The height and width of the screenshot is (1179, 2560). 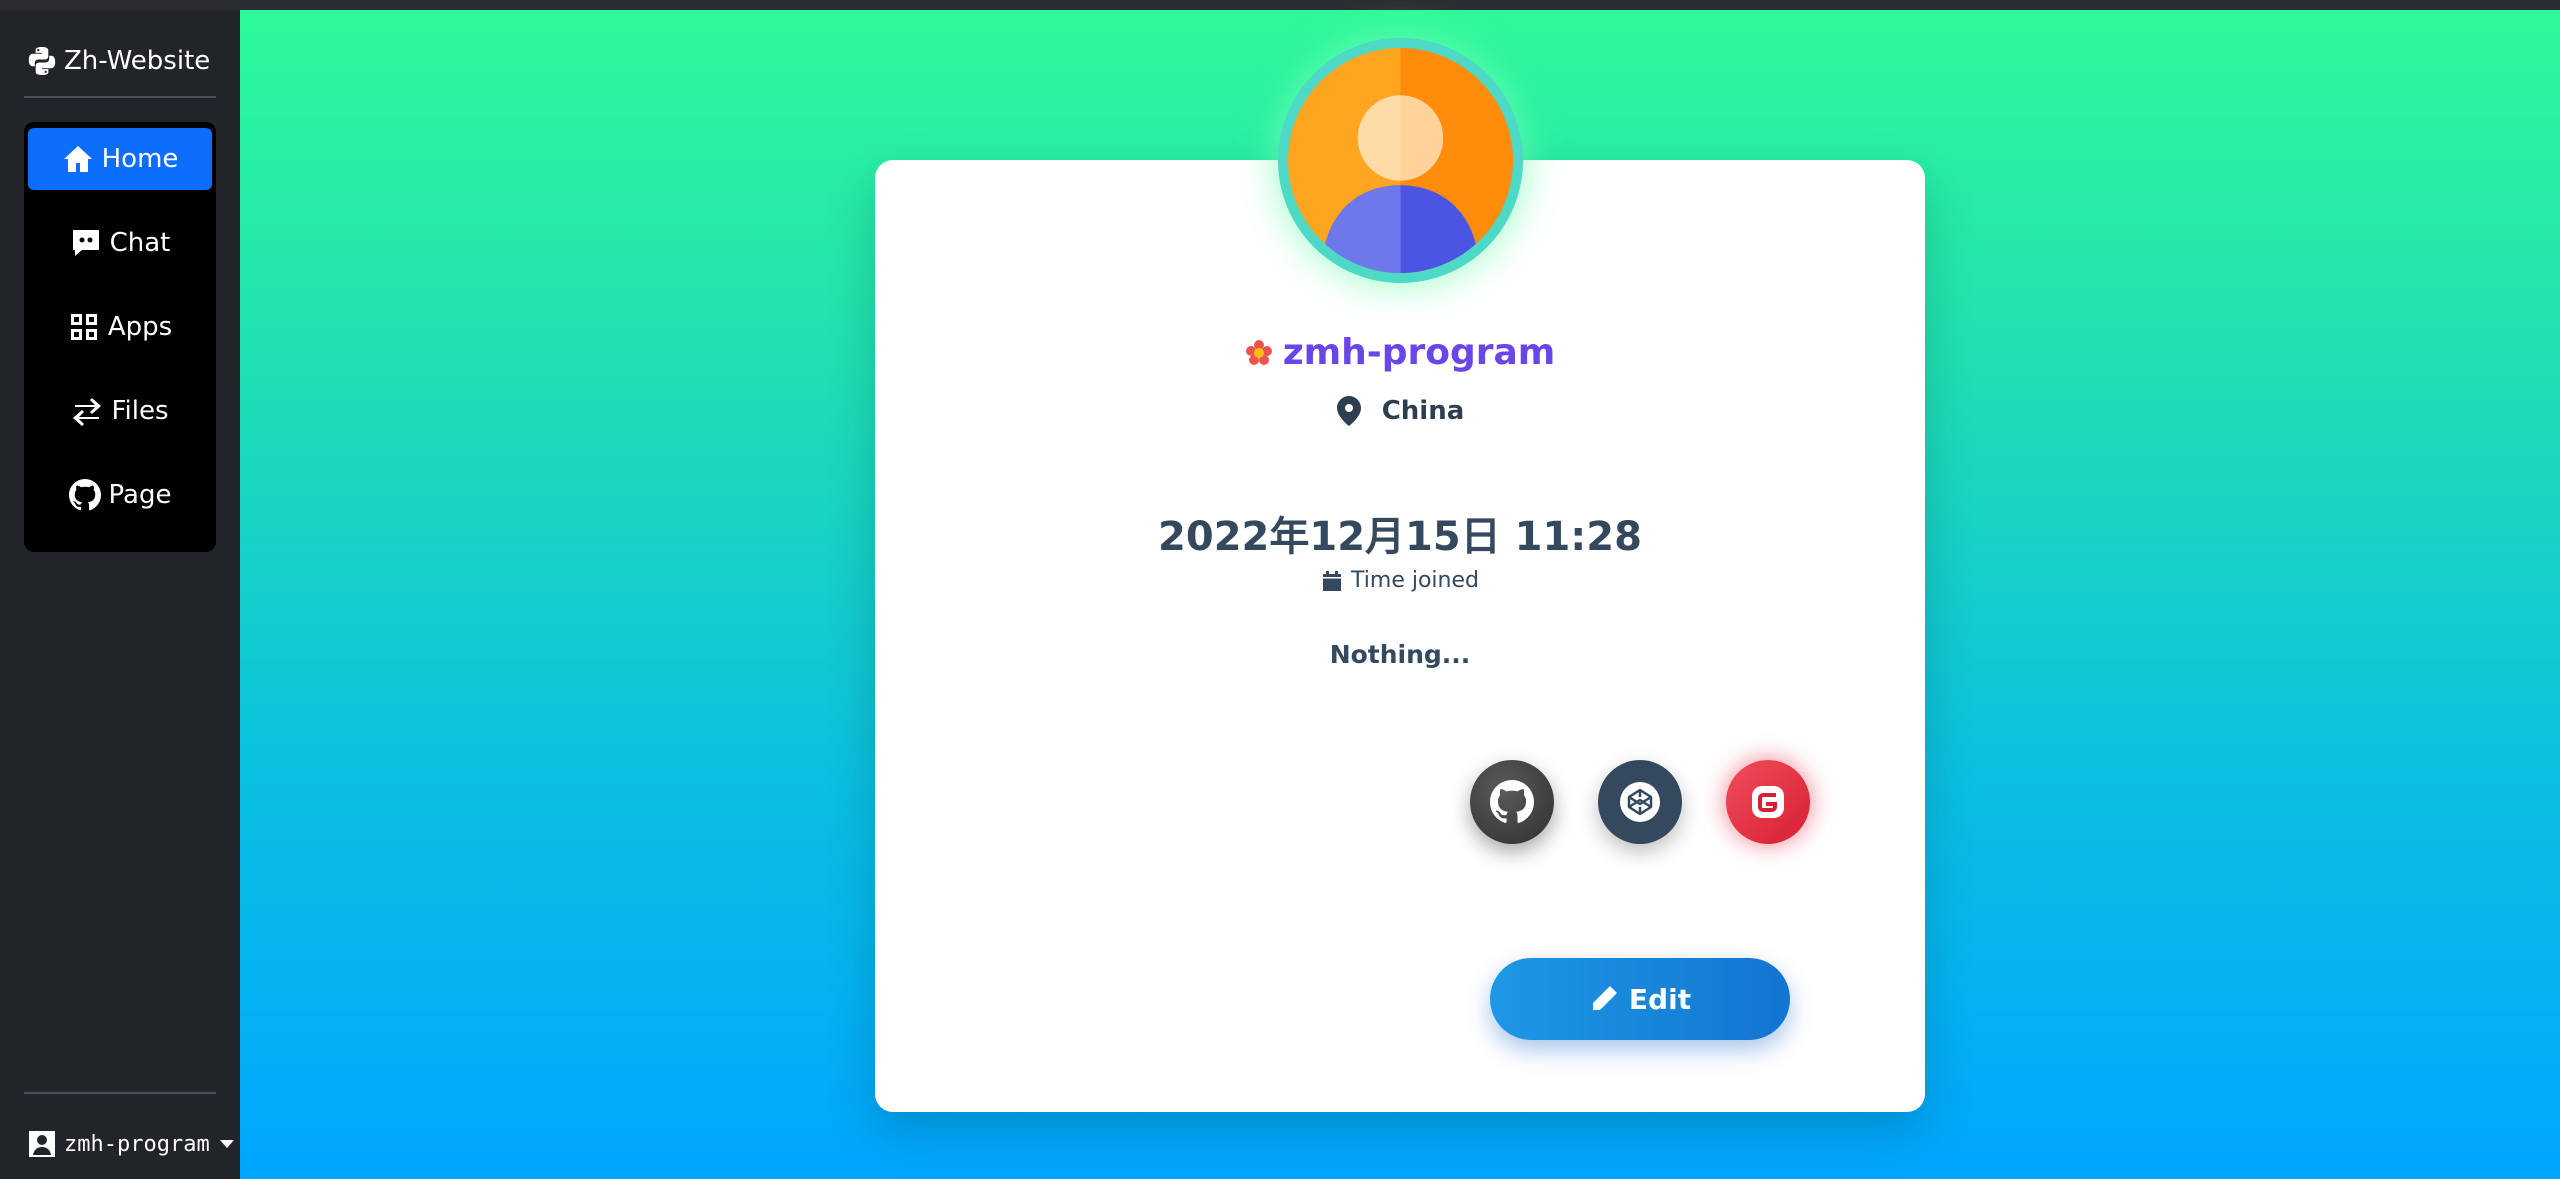 What do you see at coordinates (140, 243) in the screenshot?
I see `sidebar-item-label: Chat` at bounding box center [140, 243].